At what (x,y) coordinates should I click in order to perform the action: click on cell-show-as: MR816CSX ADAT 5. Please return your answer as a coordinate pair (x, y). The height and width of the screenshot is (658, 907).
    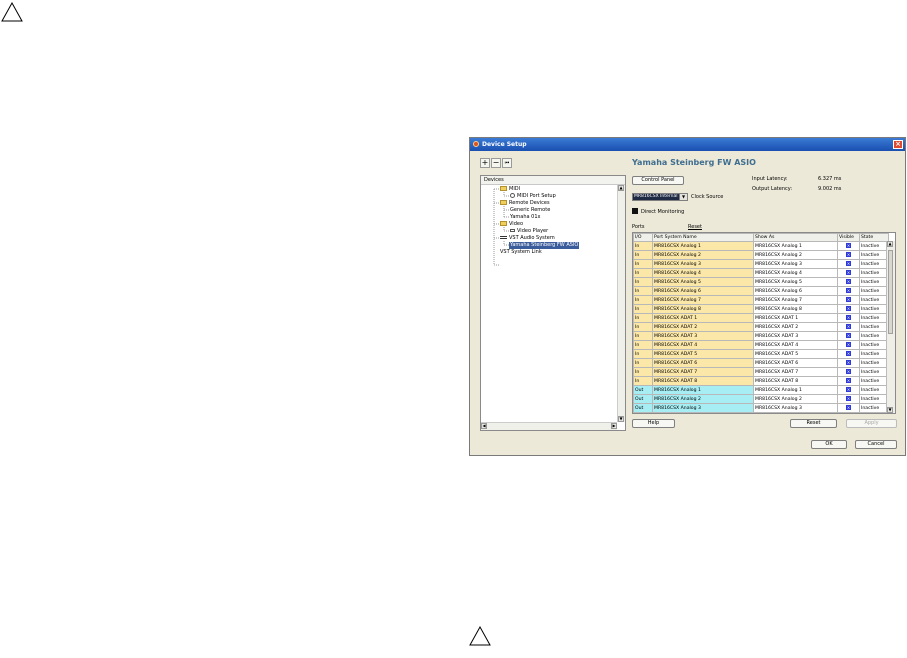
    Looking at the image, I should click on (795, 354).